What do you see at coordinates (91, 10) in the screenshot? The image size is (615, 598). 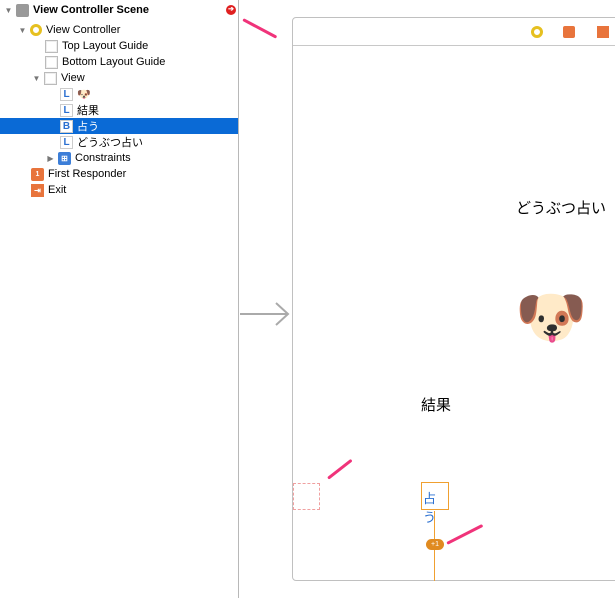 I see `scene-label: View Controller Scene` at bounding box center [91, 10].